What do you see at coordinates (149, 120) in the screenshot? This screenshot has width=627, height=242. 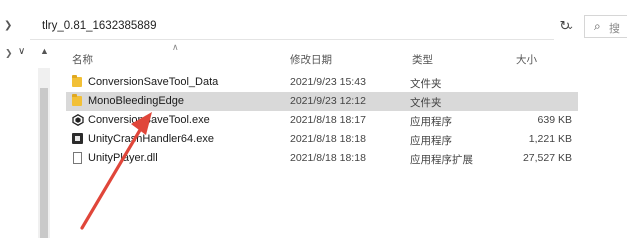 I see `file-name: ConversionSaveTool.exe` at bounding box center [149, 120].